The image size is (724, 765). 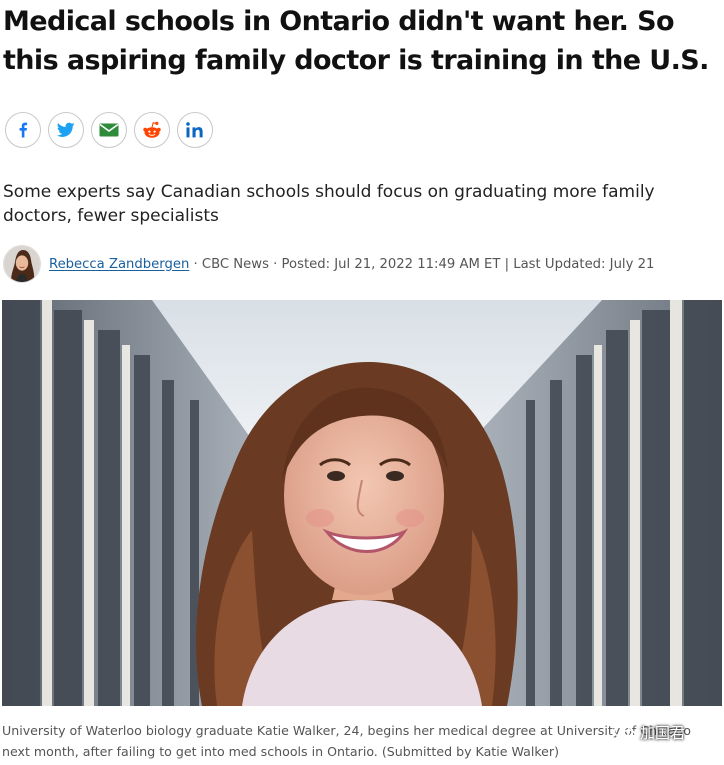 I want to click on watermark: 加国君, so click(x=649, y=732).